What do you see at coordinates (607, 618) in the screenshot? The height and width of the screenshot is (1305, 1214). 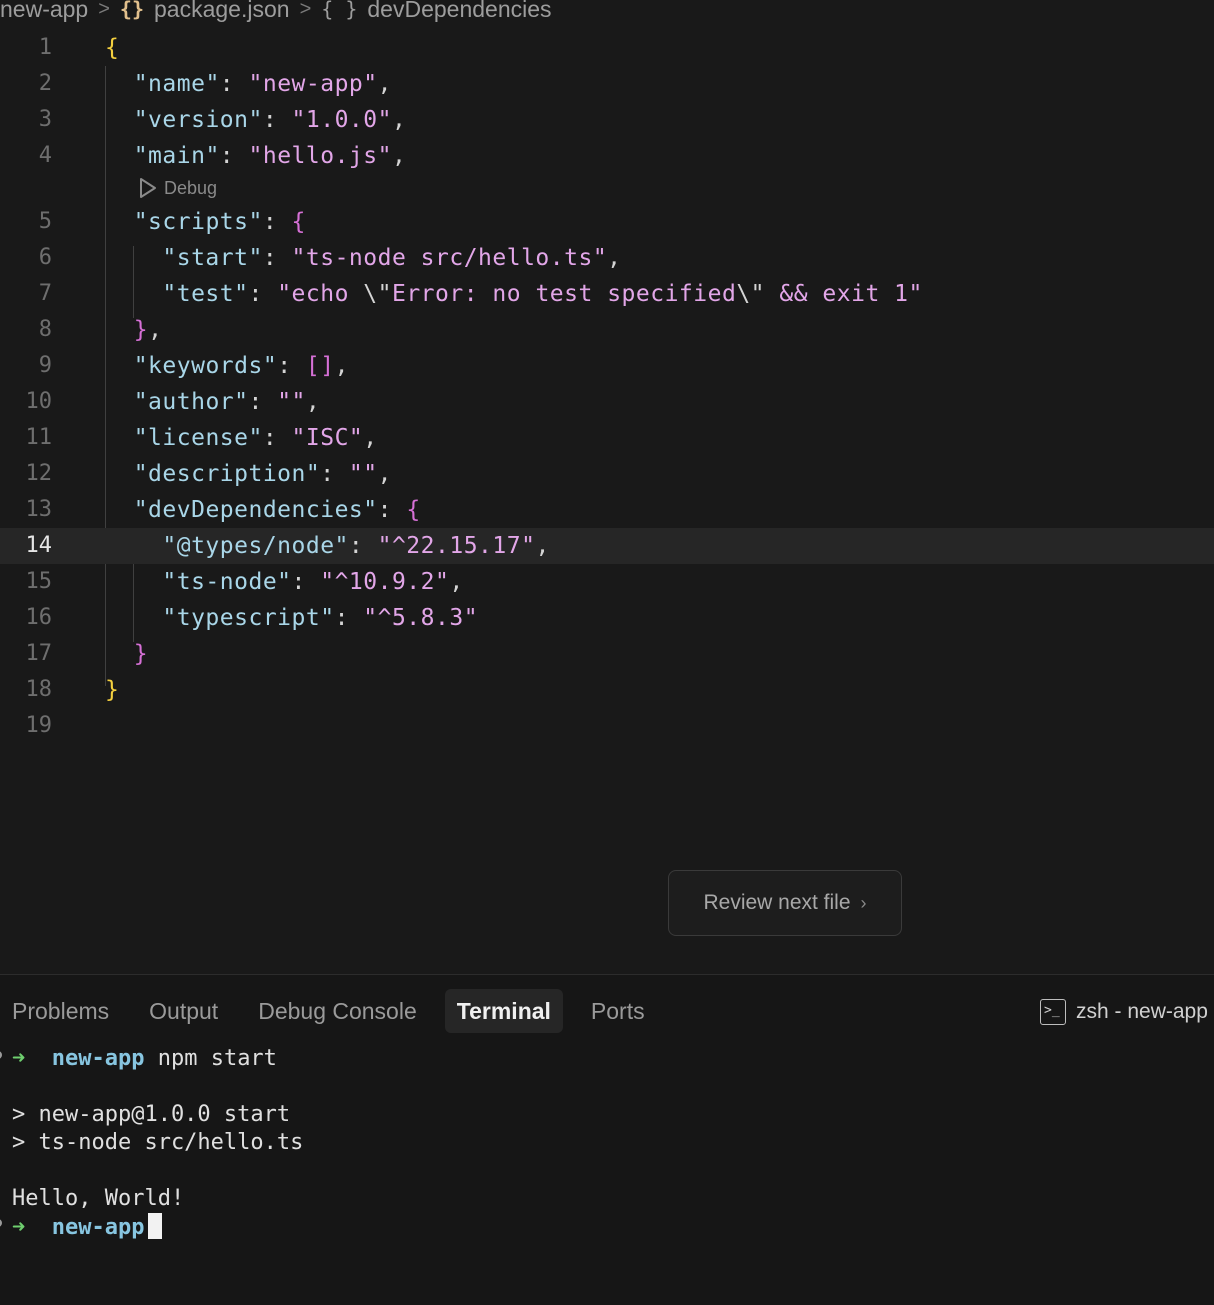 I see `code-line: 16 "typescript": "^5.8.3"` at bounding box center [607, 618].